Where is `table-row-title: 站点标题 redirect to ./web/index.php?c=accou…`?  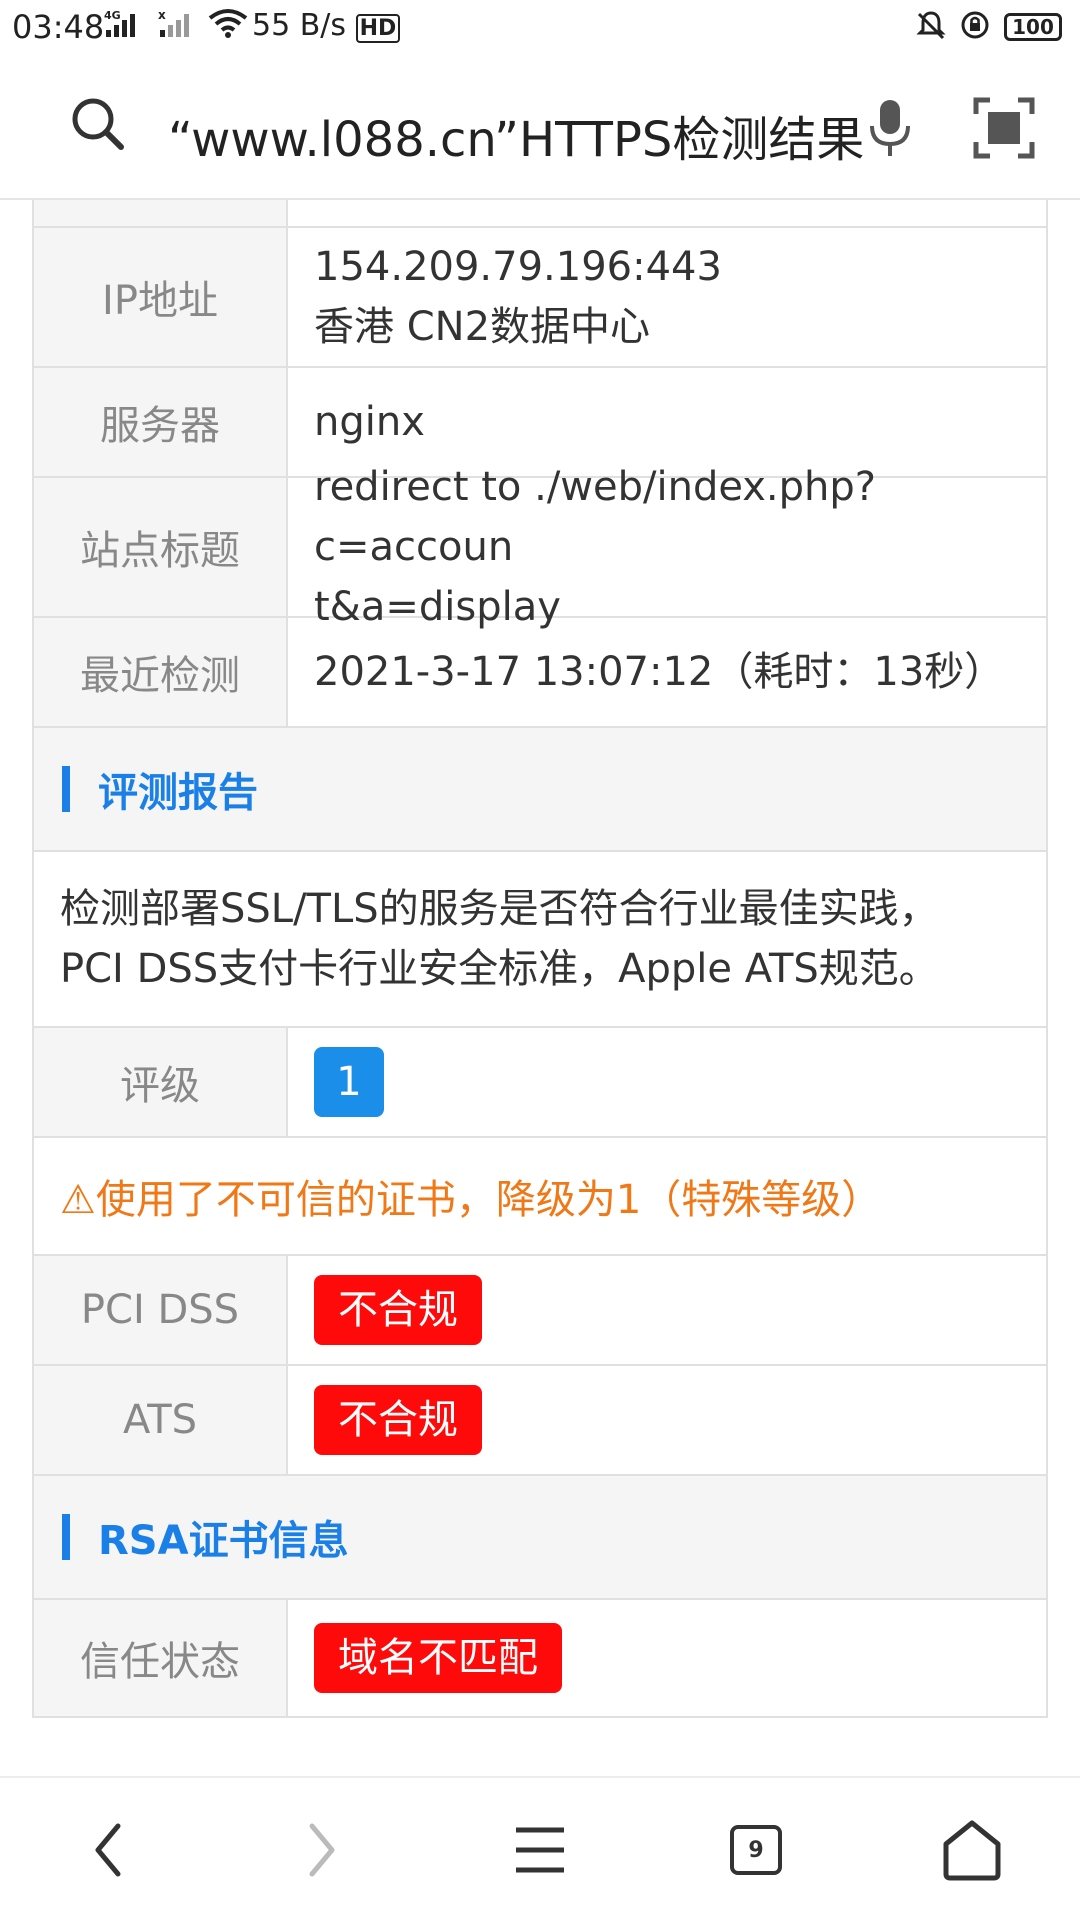
table-row-title: 站点标题 redirect to ./web/index.php?c=accou… is located at coordinates (540, 547).